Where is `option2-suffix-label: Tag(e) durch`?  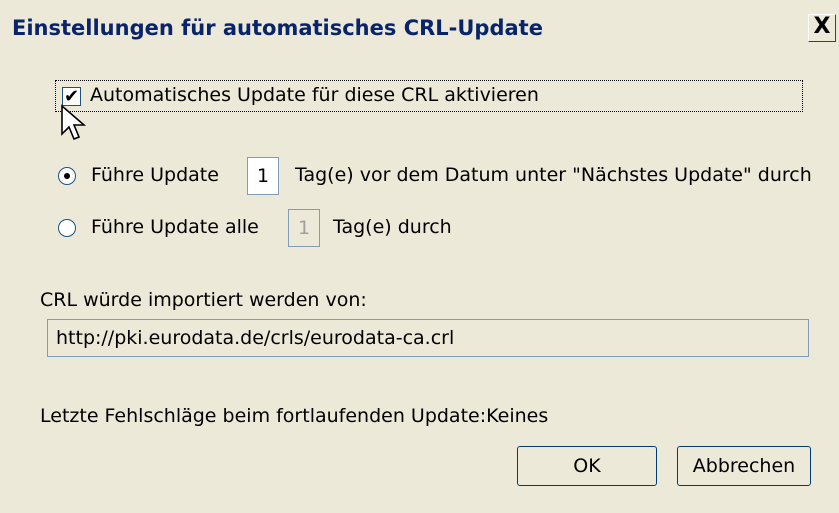 option2-suffix-label: Tag(e) durch is located at coordinates (392, 227).